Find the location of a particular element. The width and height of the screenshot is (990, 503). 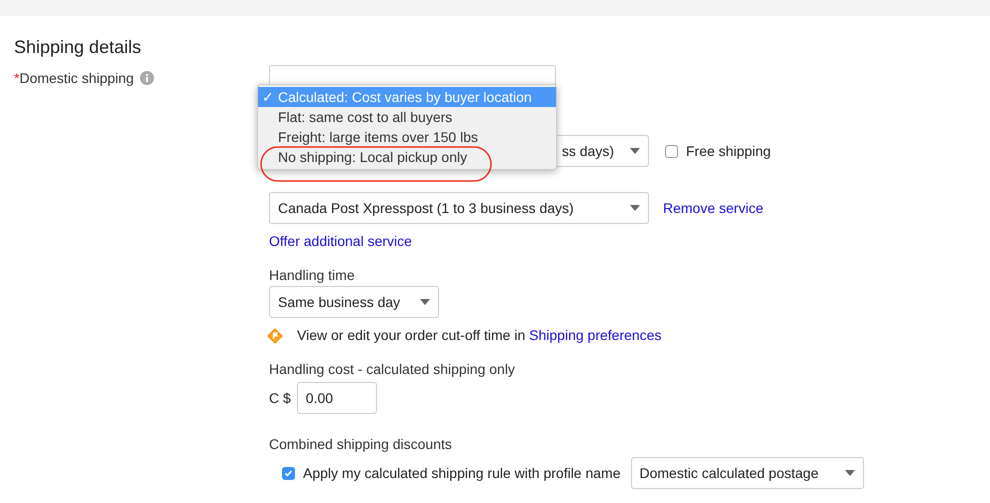

note-text: View or edit your order cut-off time in Shipping preferences is located at coordinates (479, 335).